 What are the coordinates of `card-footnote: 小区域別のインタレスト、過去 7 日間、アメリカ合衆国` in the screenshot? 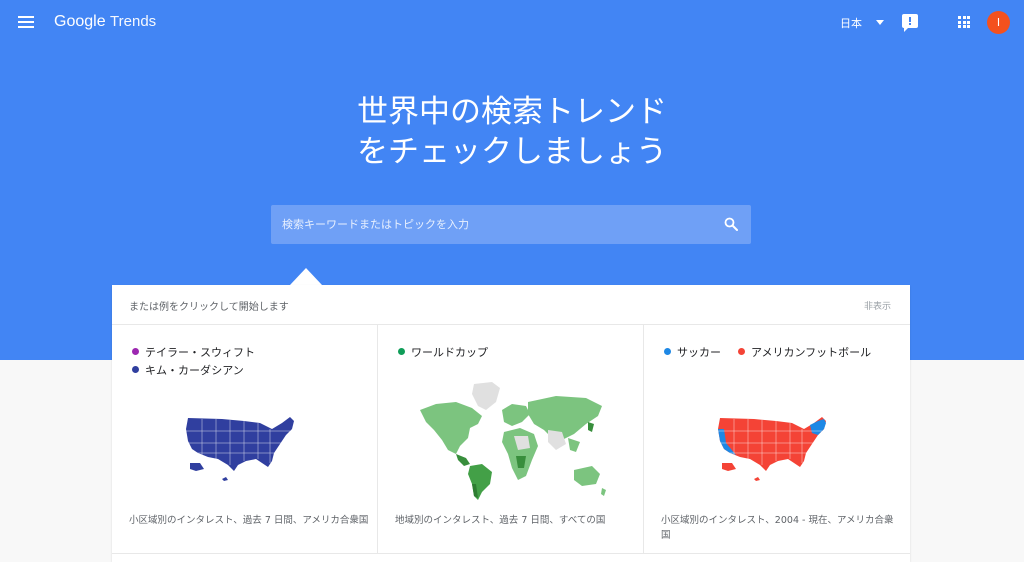 It's located at (249, 520).